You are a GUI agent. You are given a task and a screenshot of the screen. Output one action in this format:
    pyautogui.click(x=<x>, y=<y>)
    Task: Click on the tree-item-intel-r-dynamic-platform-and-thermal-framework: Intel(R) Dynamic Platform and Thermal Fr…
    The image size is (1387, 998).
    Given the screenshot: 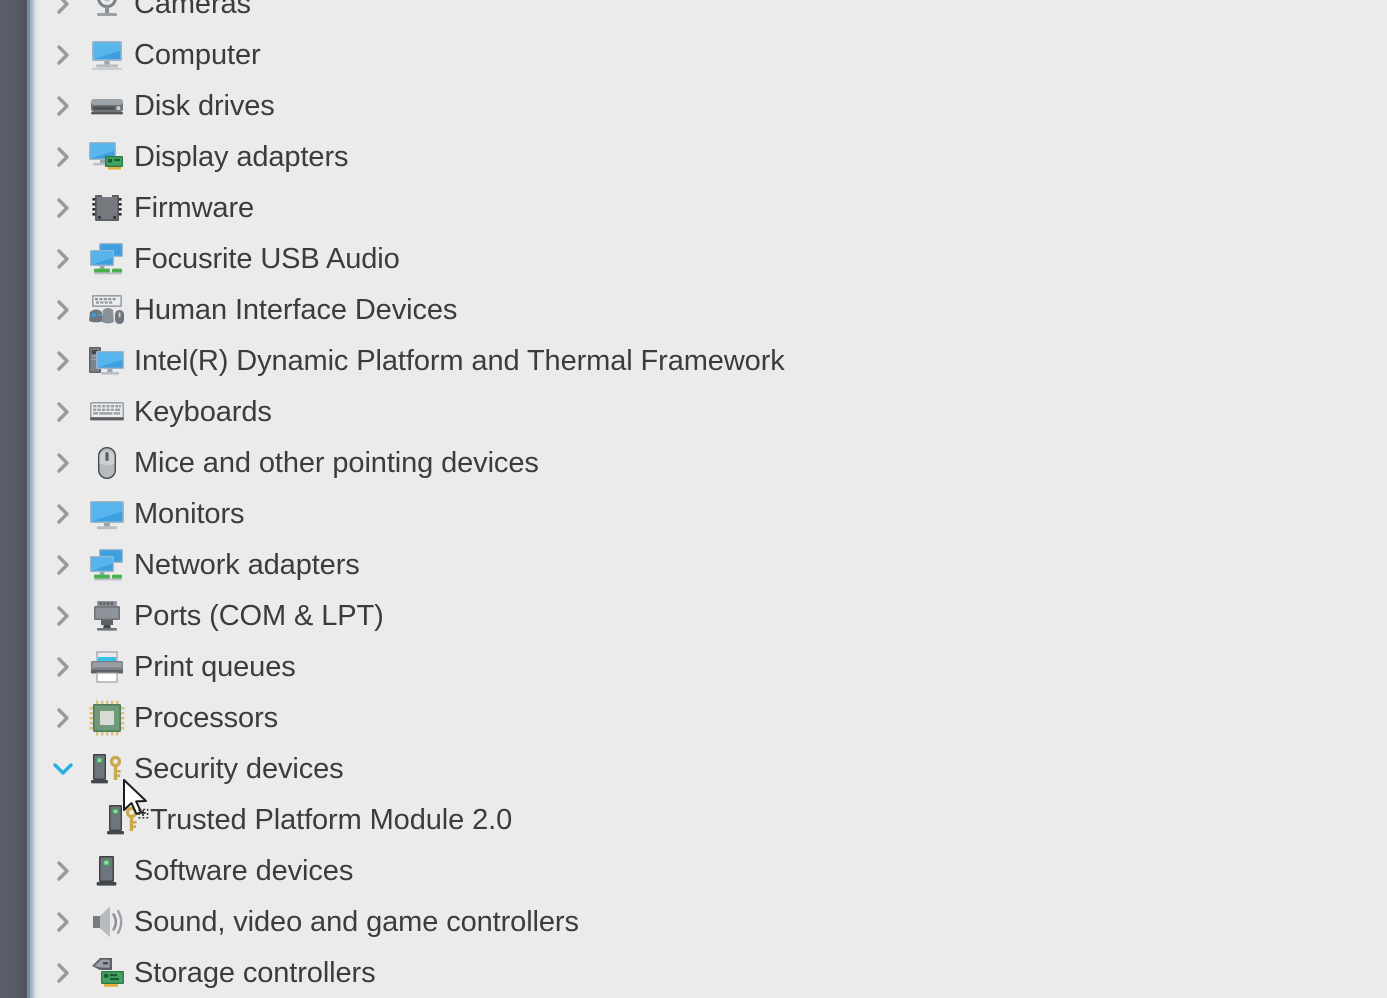 What is the action you would take?
    pyautogui.click(x=714, y=360)
    